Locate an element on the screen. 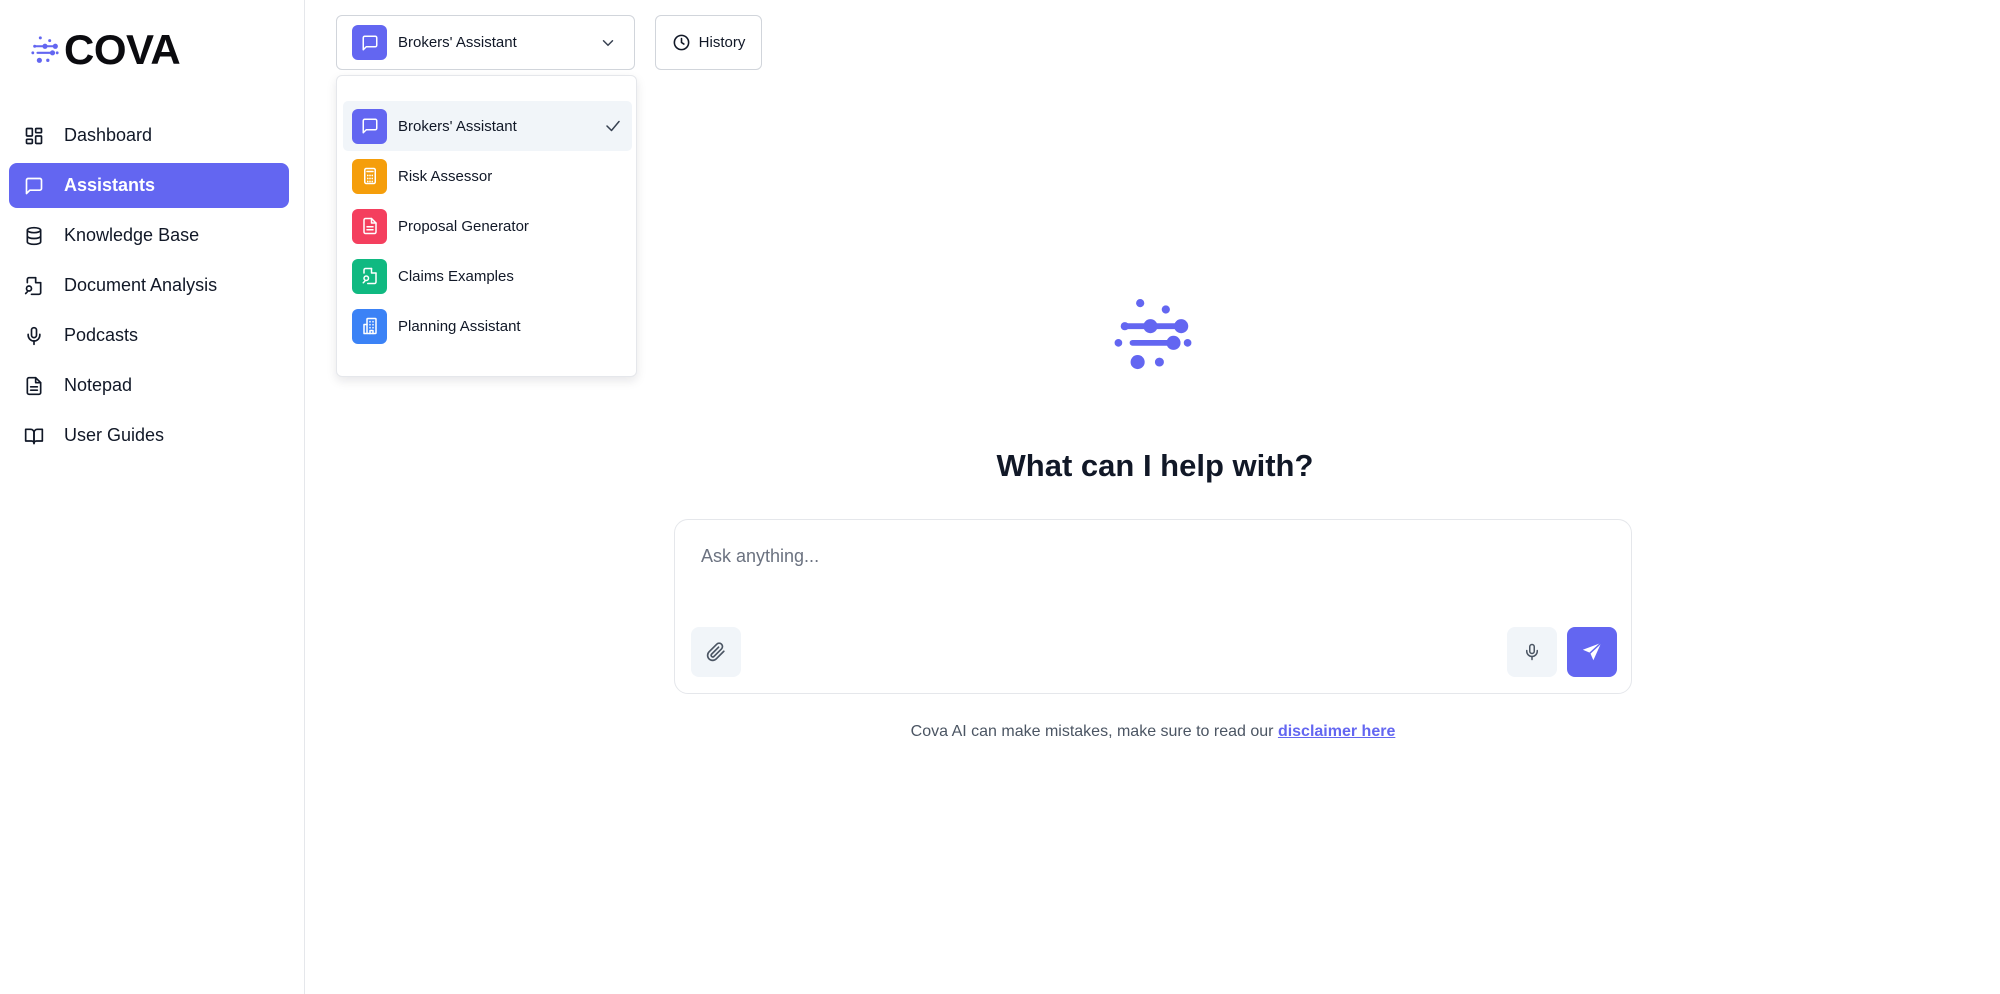  dropdown-item-label: Brokers' Assistant is located at coordinates (457, 126).